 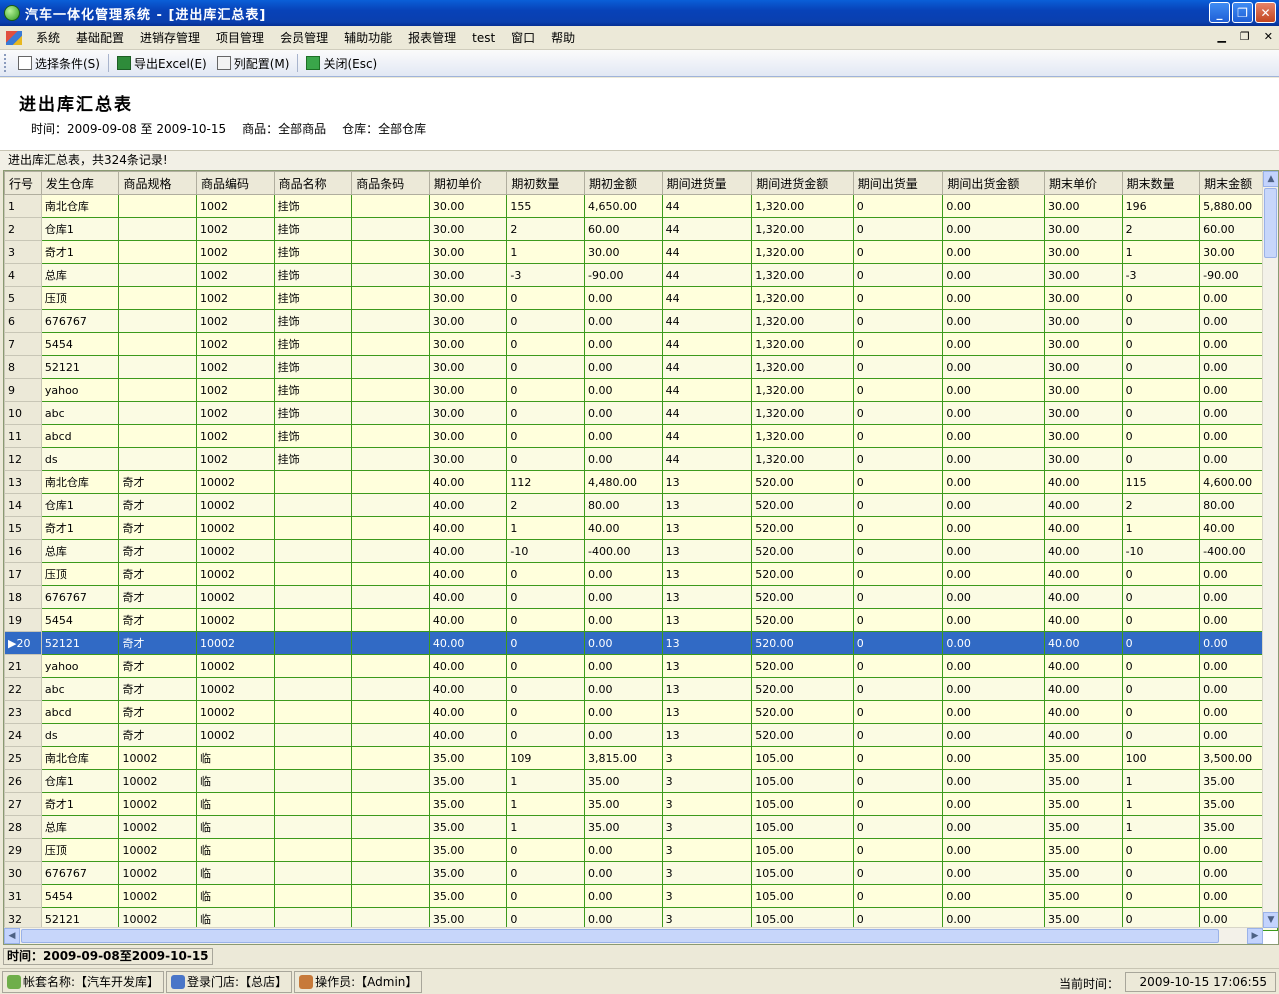 What do you see at coordinates (235, 183) in the screenshot?
I see `column-header: 商品编码` at bounding box center [235, 183].